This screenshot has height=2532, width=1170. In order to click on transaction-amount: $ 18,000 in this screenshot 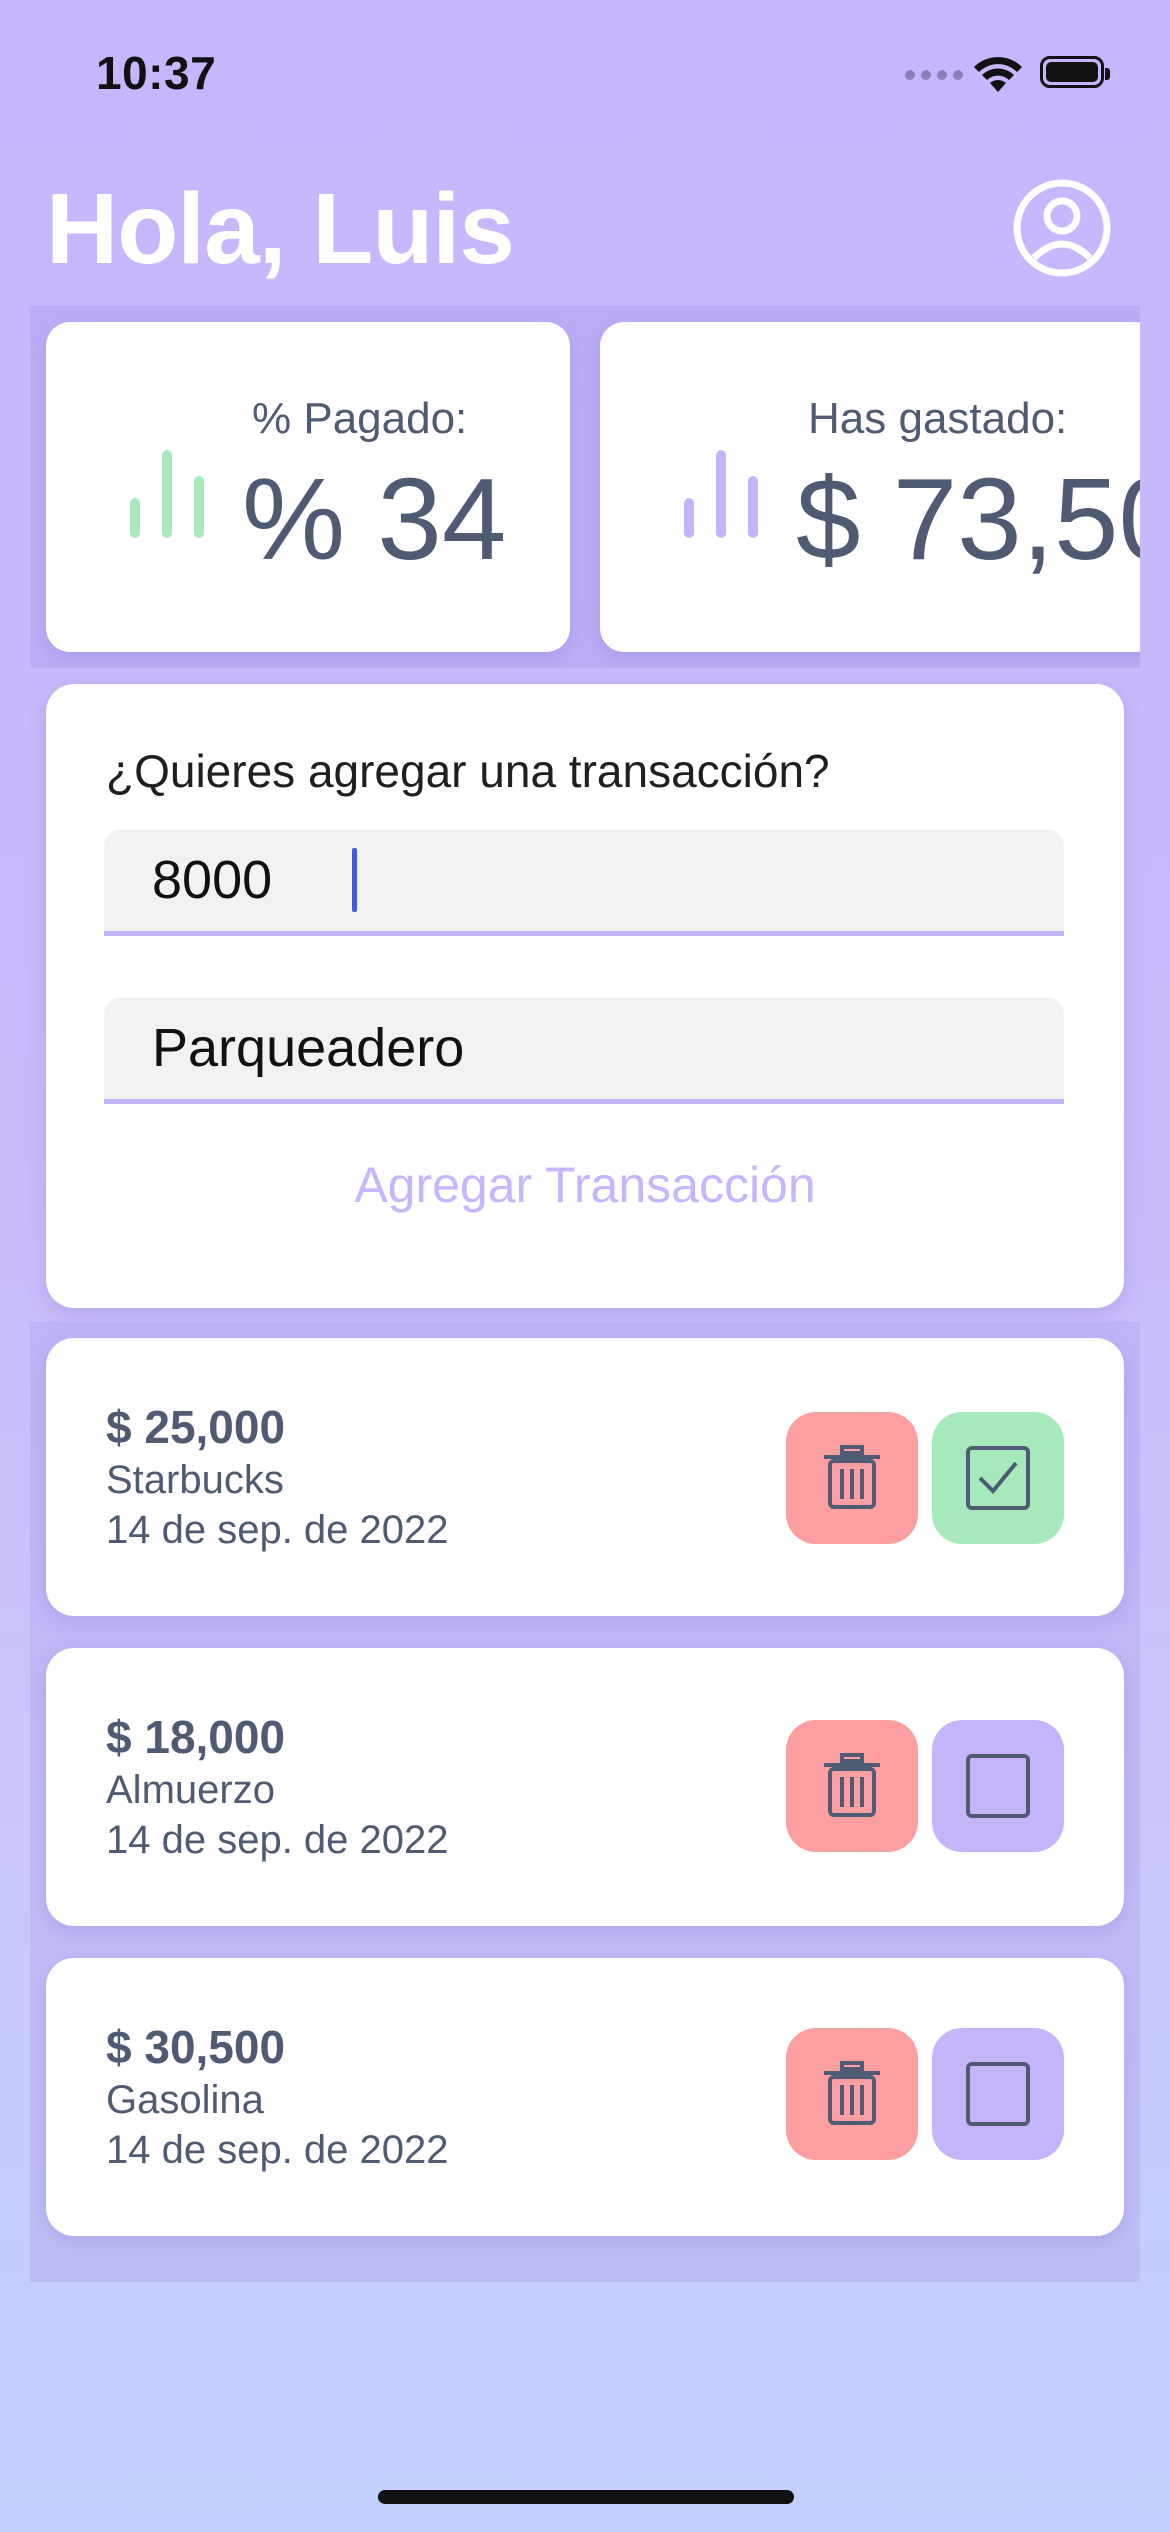, I will do `click(196, 1737)`.